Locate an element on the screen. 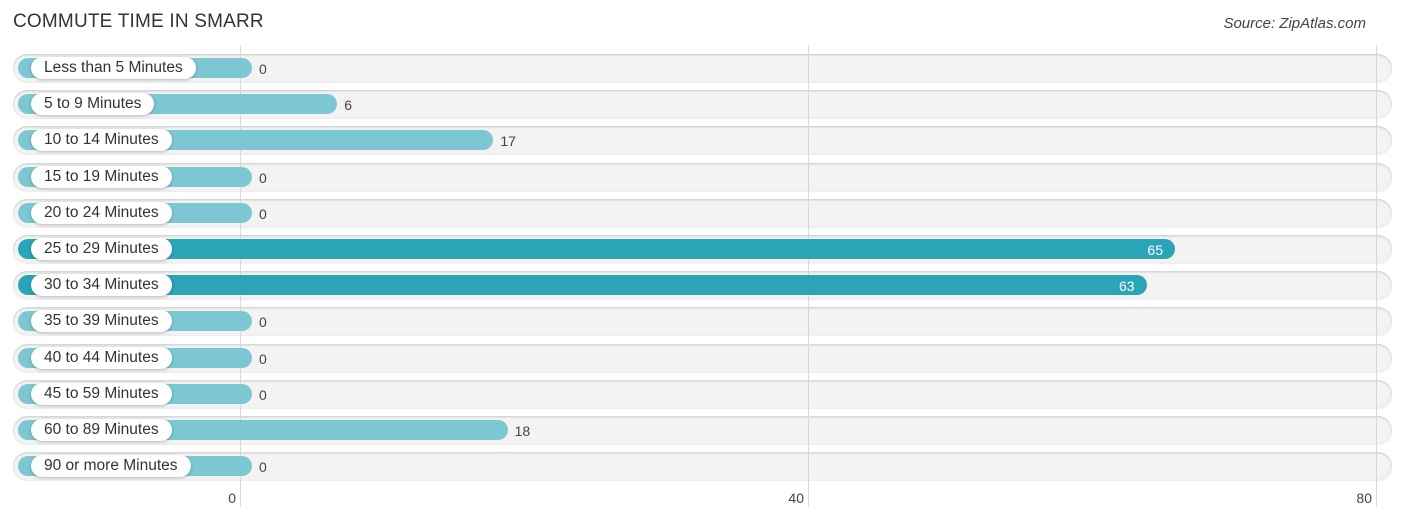  category-label: 25 to 29 Minutes is located at coordinates (101, 249).